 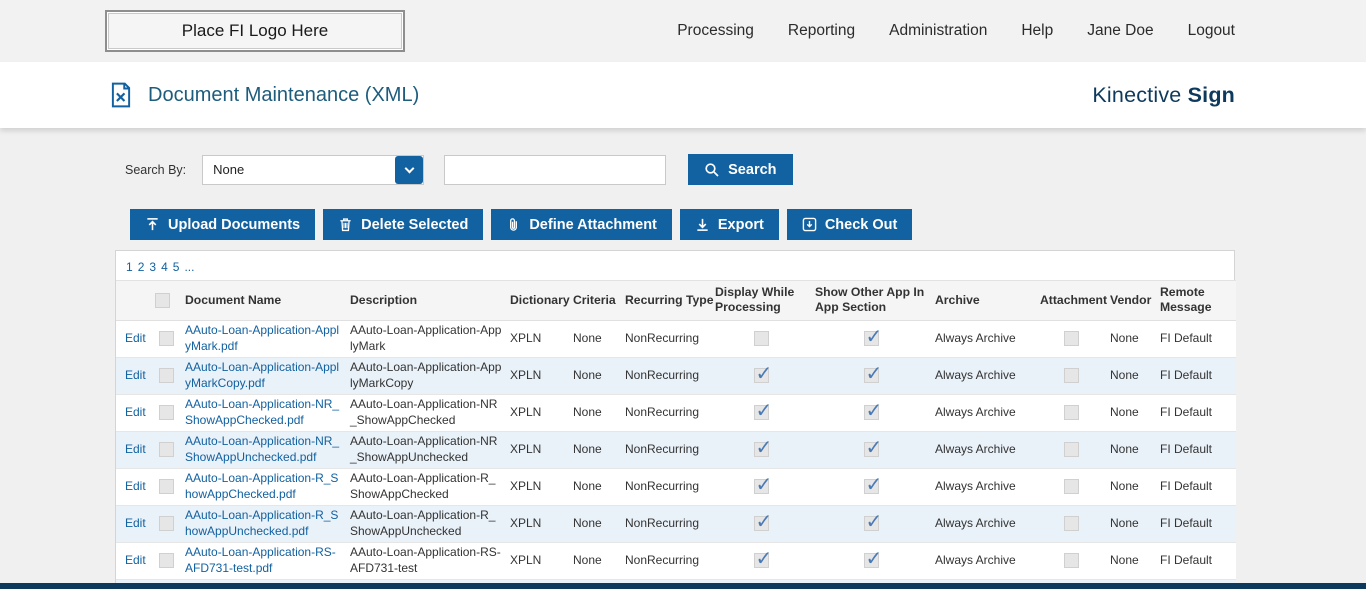 What do you see at coordinates (129, 267) in the screenshot?
I see `pagination-page-1: 1` at bounding box center [129, 267].